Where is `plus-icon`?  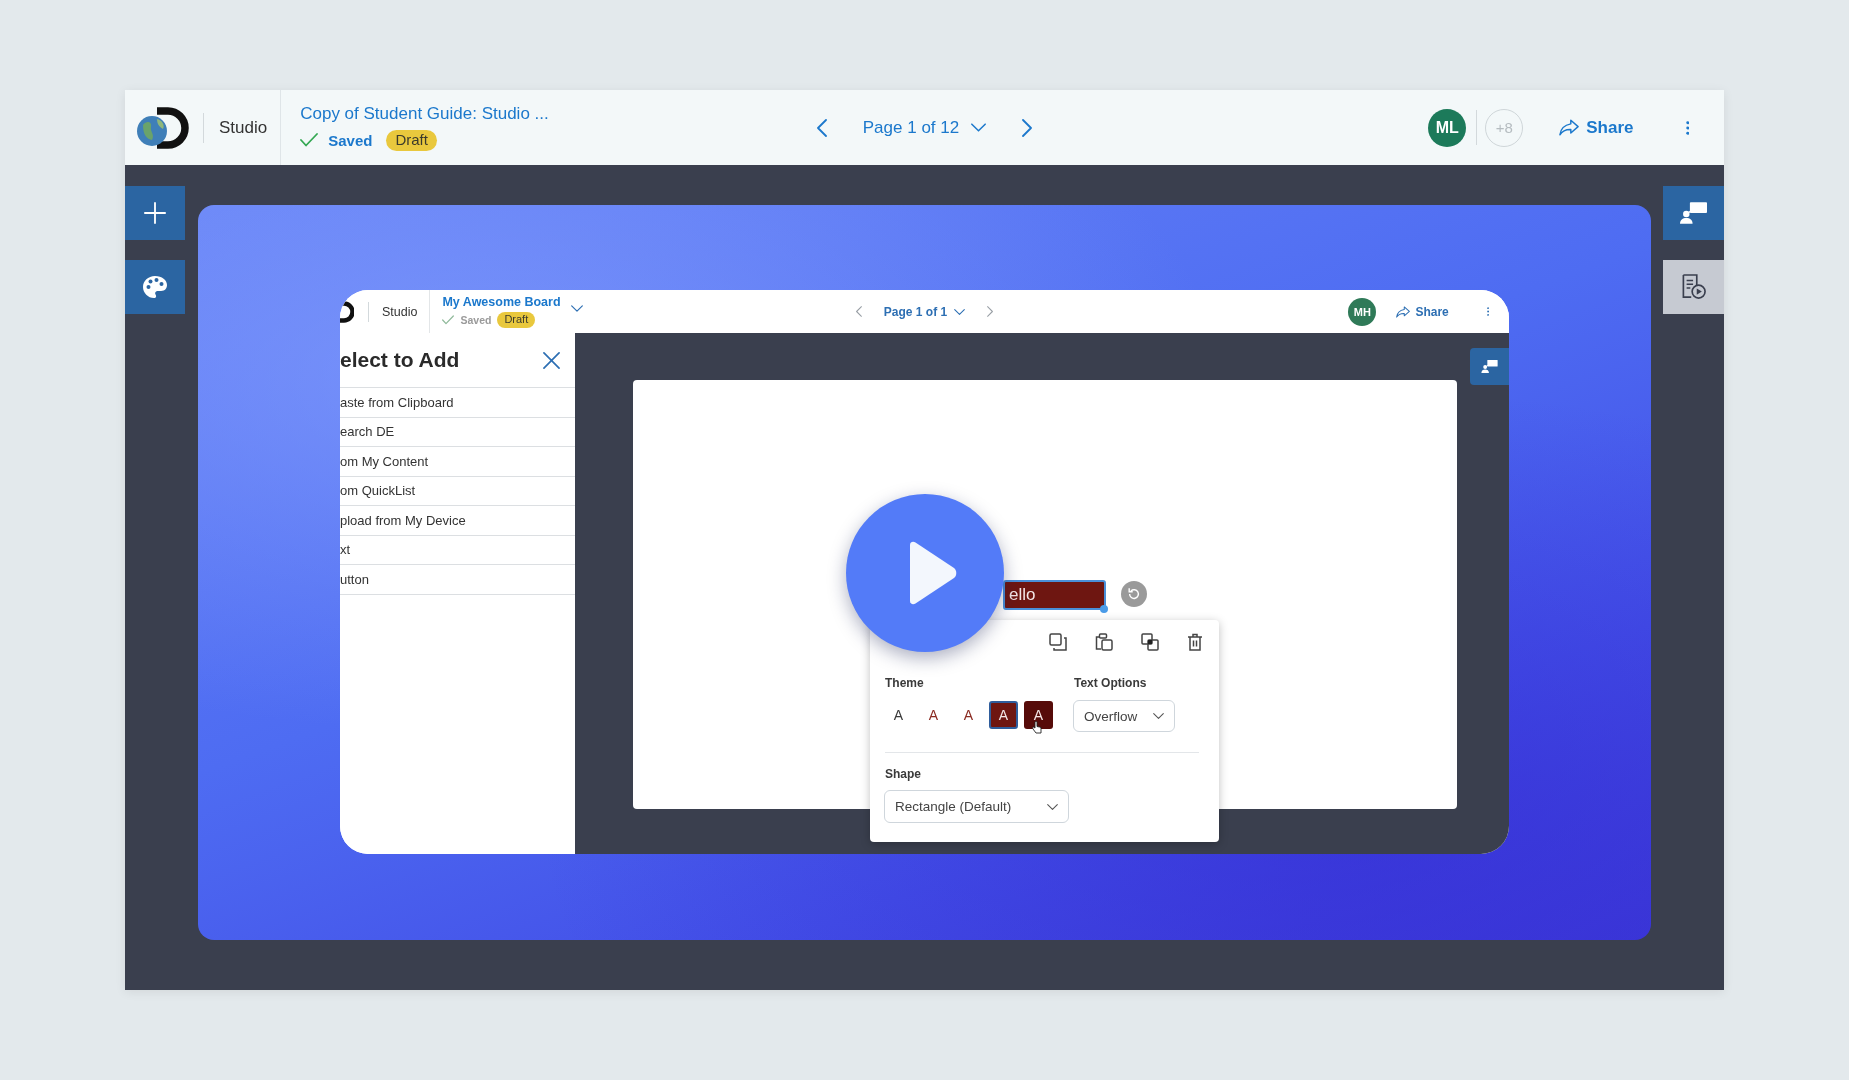 plus-icon is located at coordinates (155, 213).